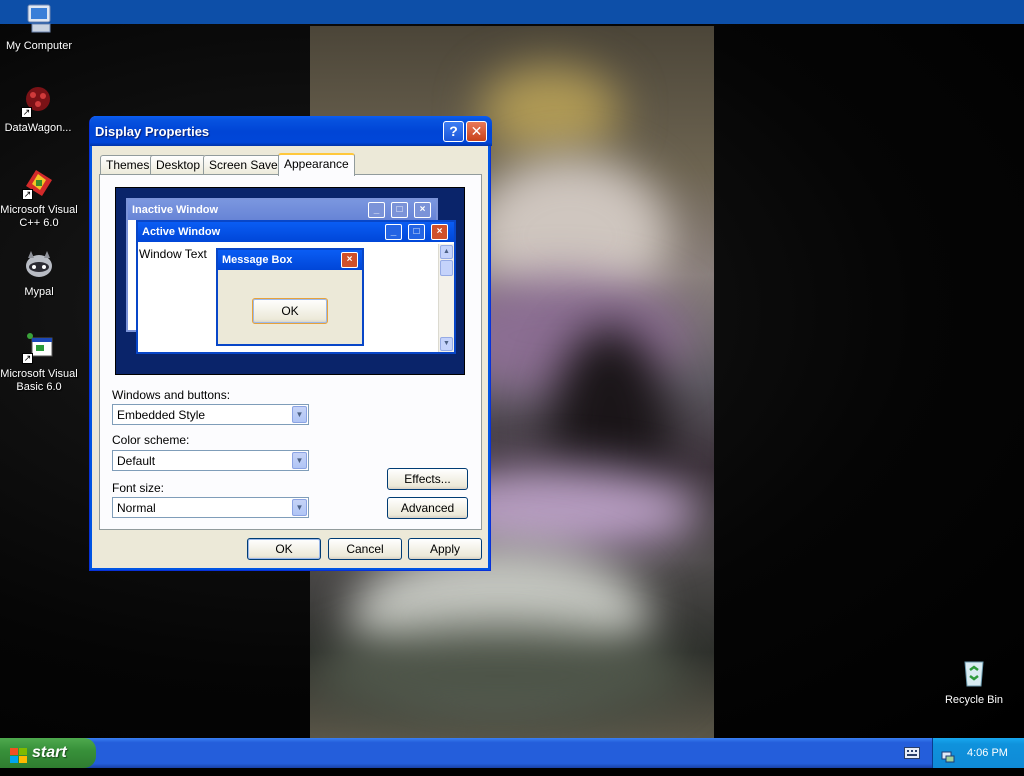  I want to click on windows-logo-icon, so click(19, 754).